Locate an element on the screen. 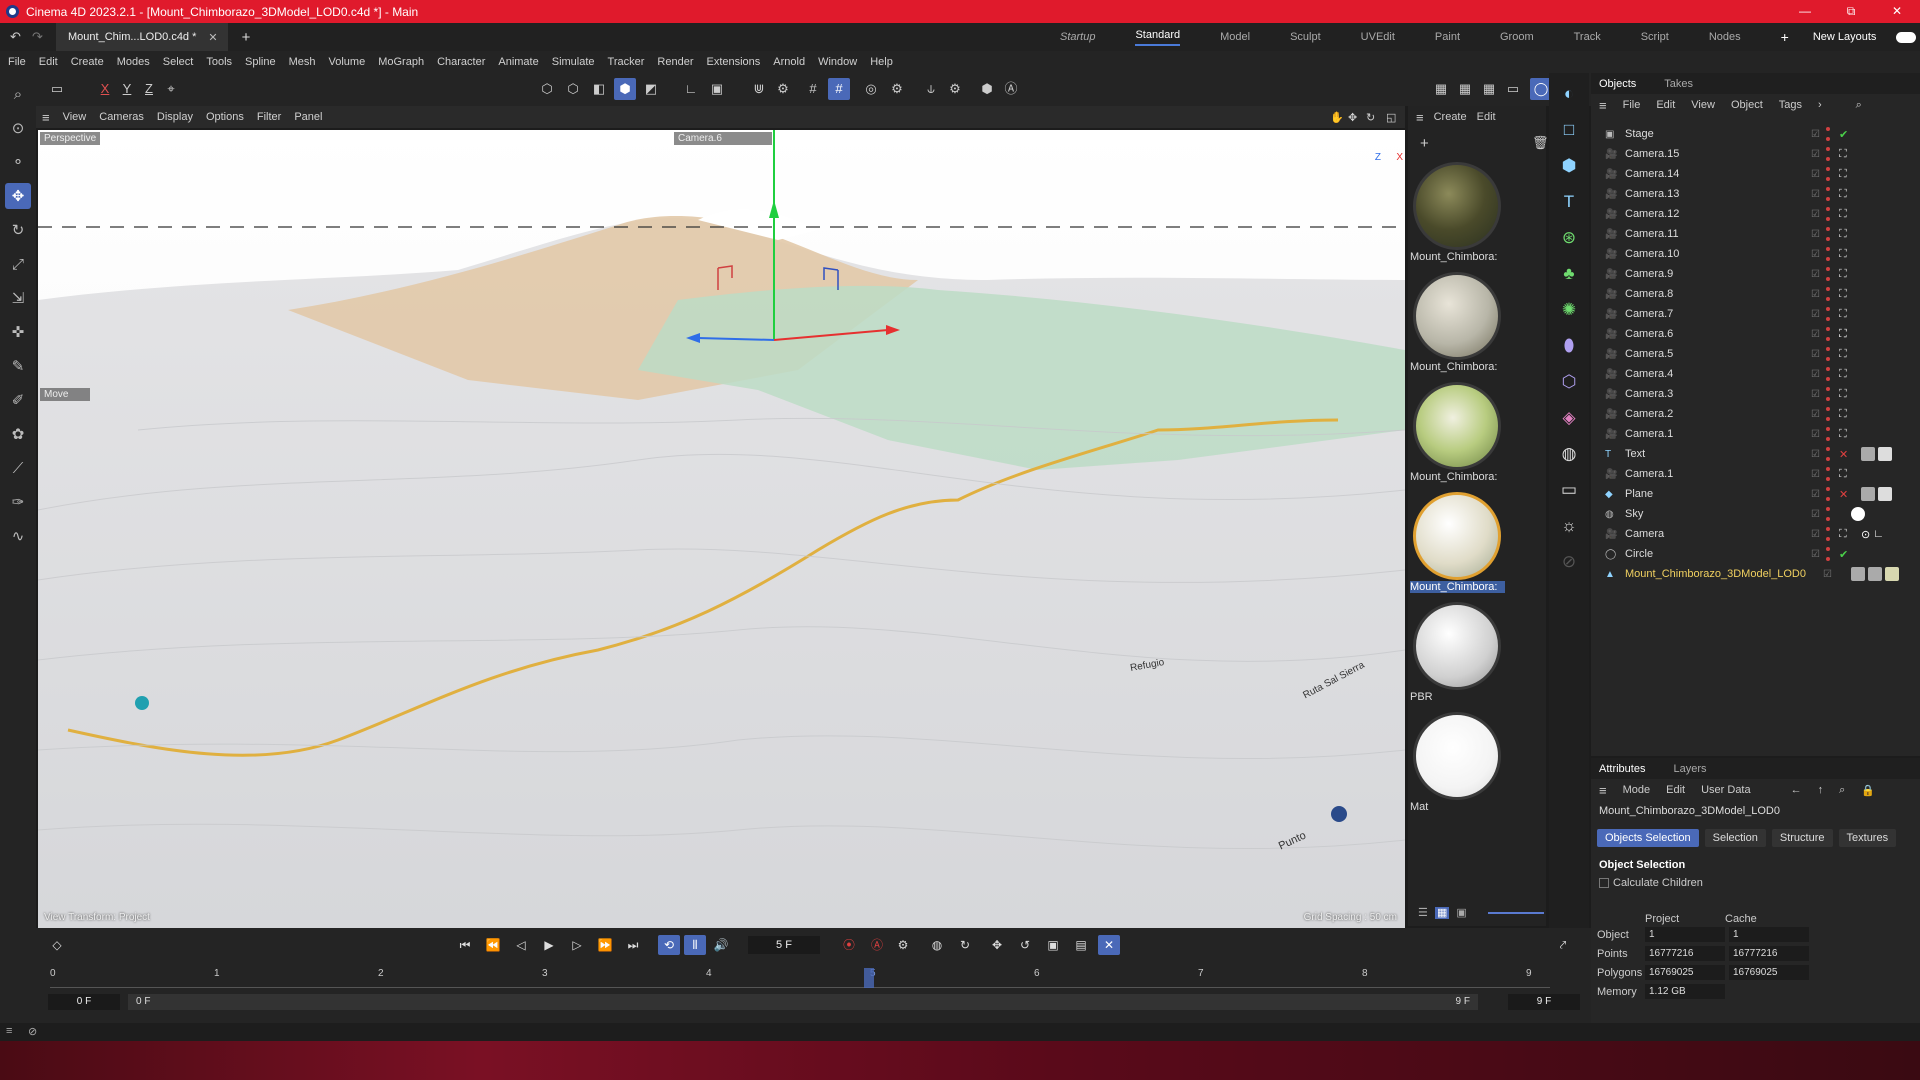 The width and height of the screenshot is (1920, 1080). icon-size-slider is located at coordinates (1515, 913).